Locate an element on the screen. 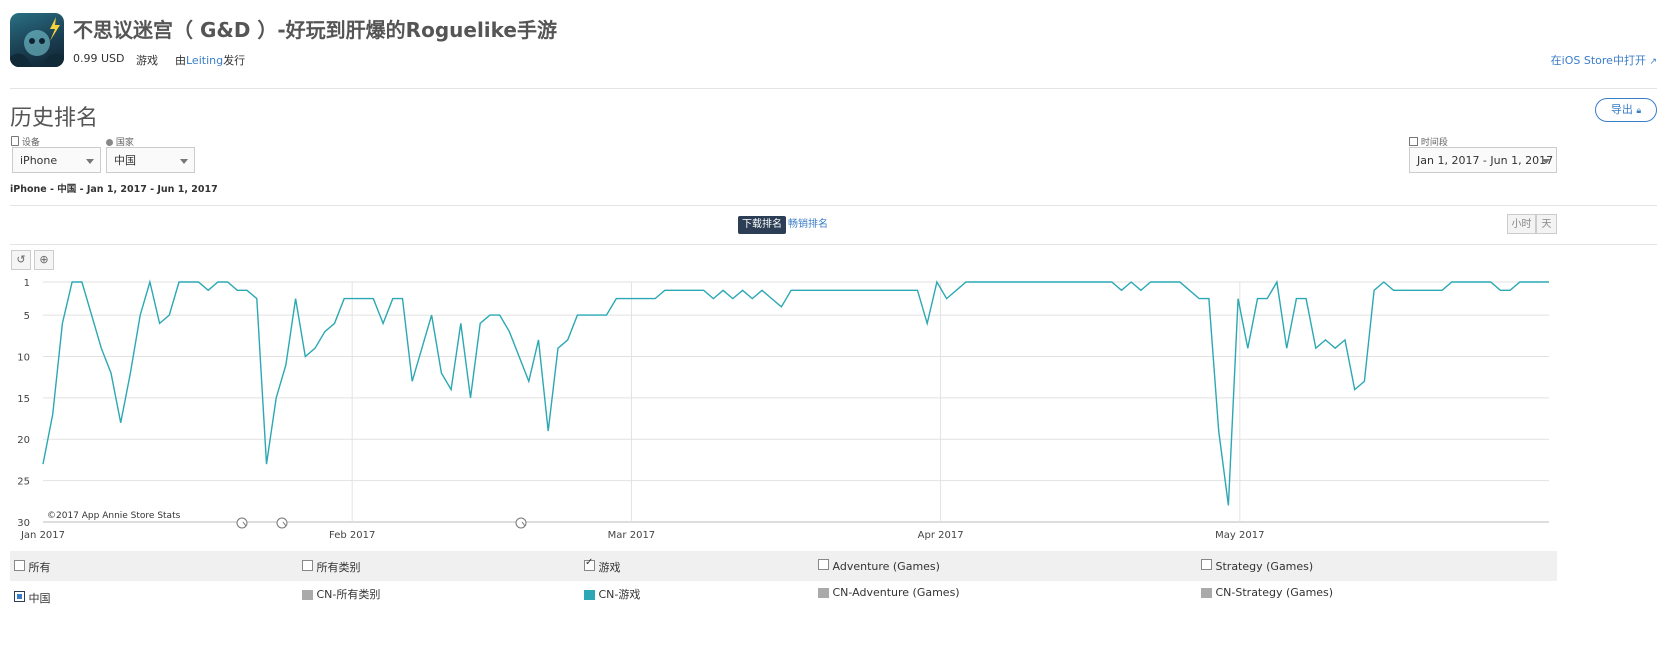  app-title: 不思议迷宫（ G&D ）-好玩到肝爆的Roguelike手游 is located at coordinates (315, 30).